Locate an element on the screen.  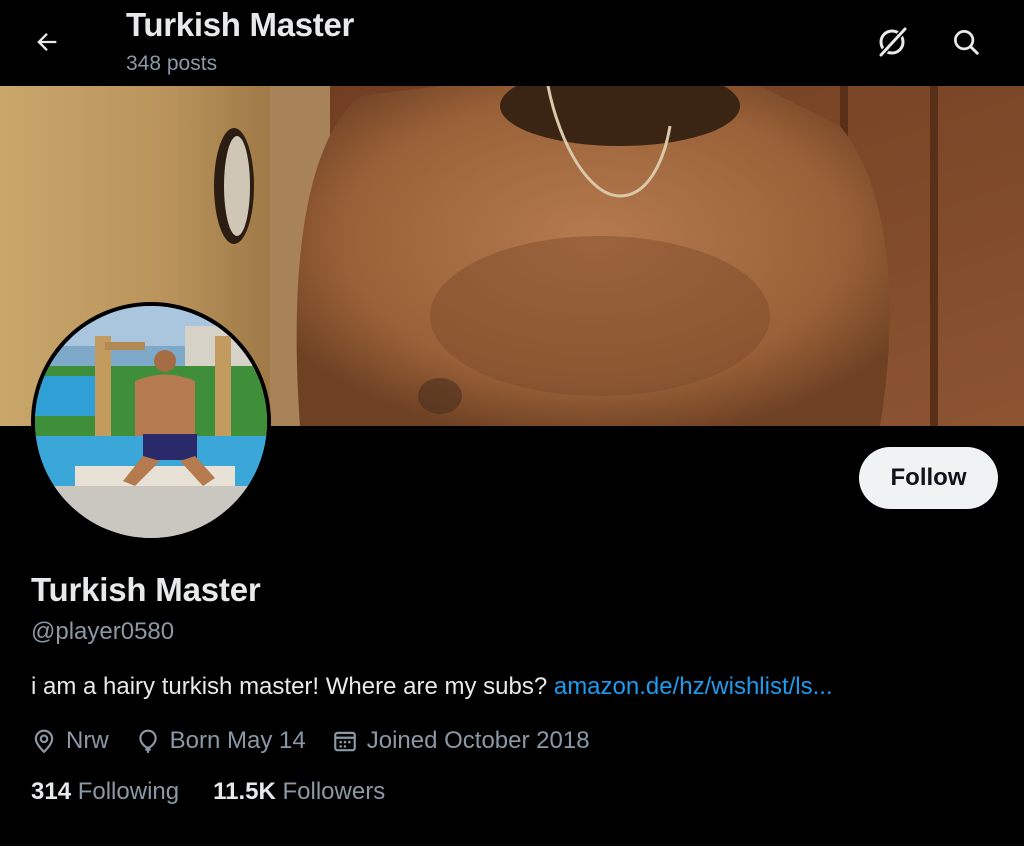
follow-stats: 314 Following 11.5K Followers is located at coordinates (225, 792).